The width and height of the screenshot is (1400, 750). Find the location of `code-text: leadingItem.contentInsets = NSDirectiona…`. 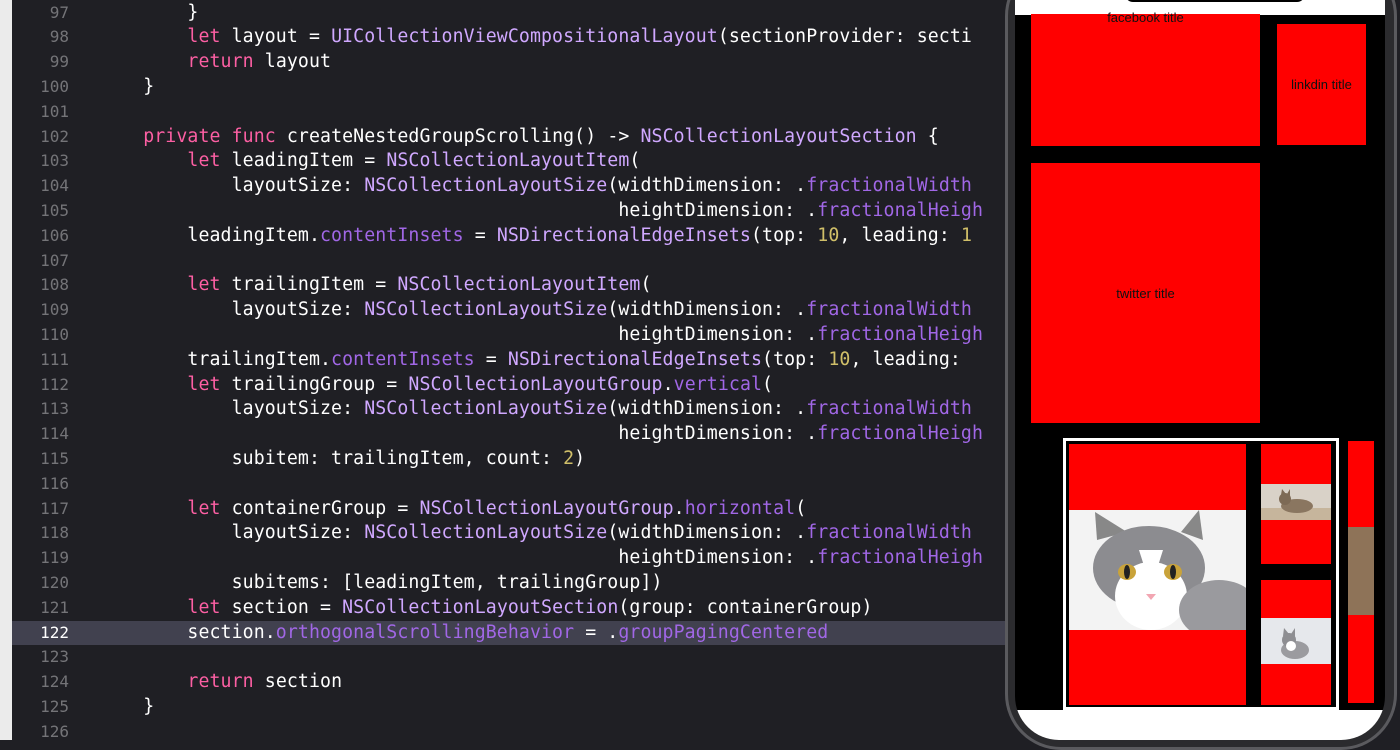

code-text: leadingItem.contentInsets = NSDirectiona… is located at coordinates (536, 235).